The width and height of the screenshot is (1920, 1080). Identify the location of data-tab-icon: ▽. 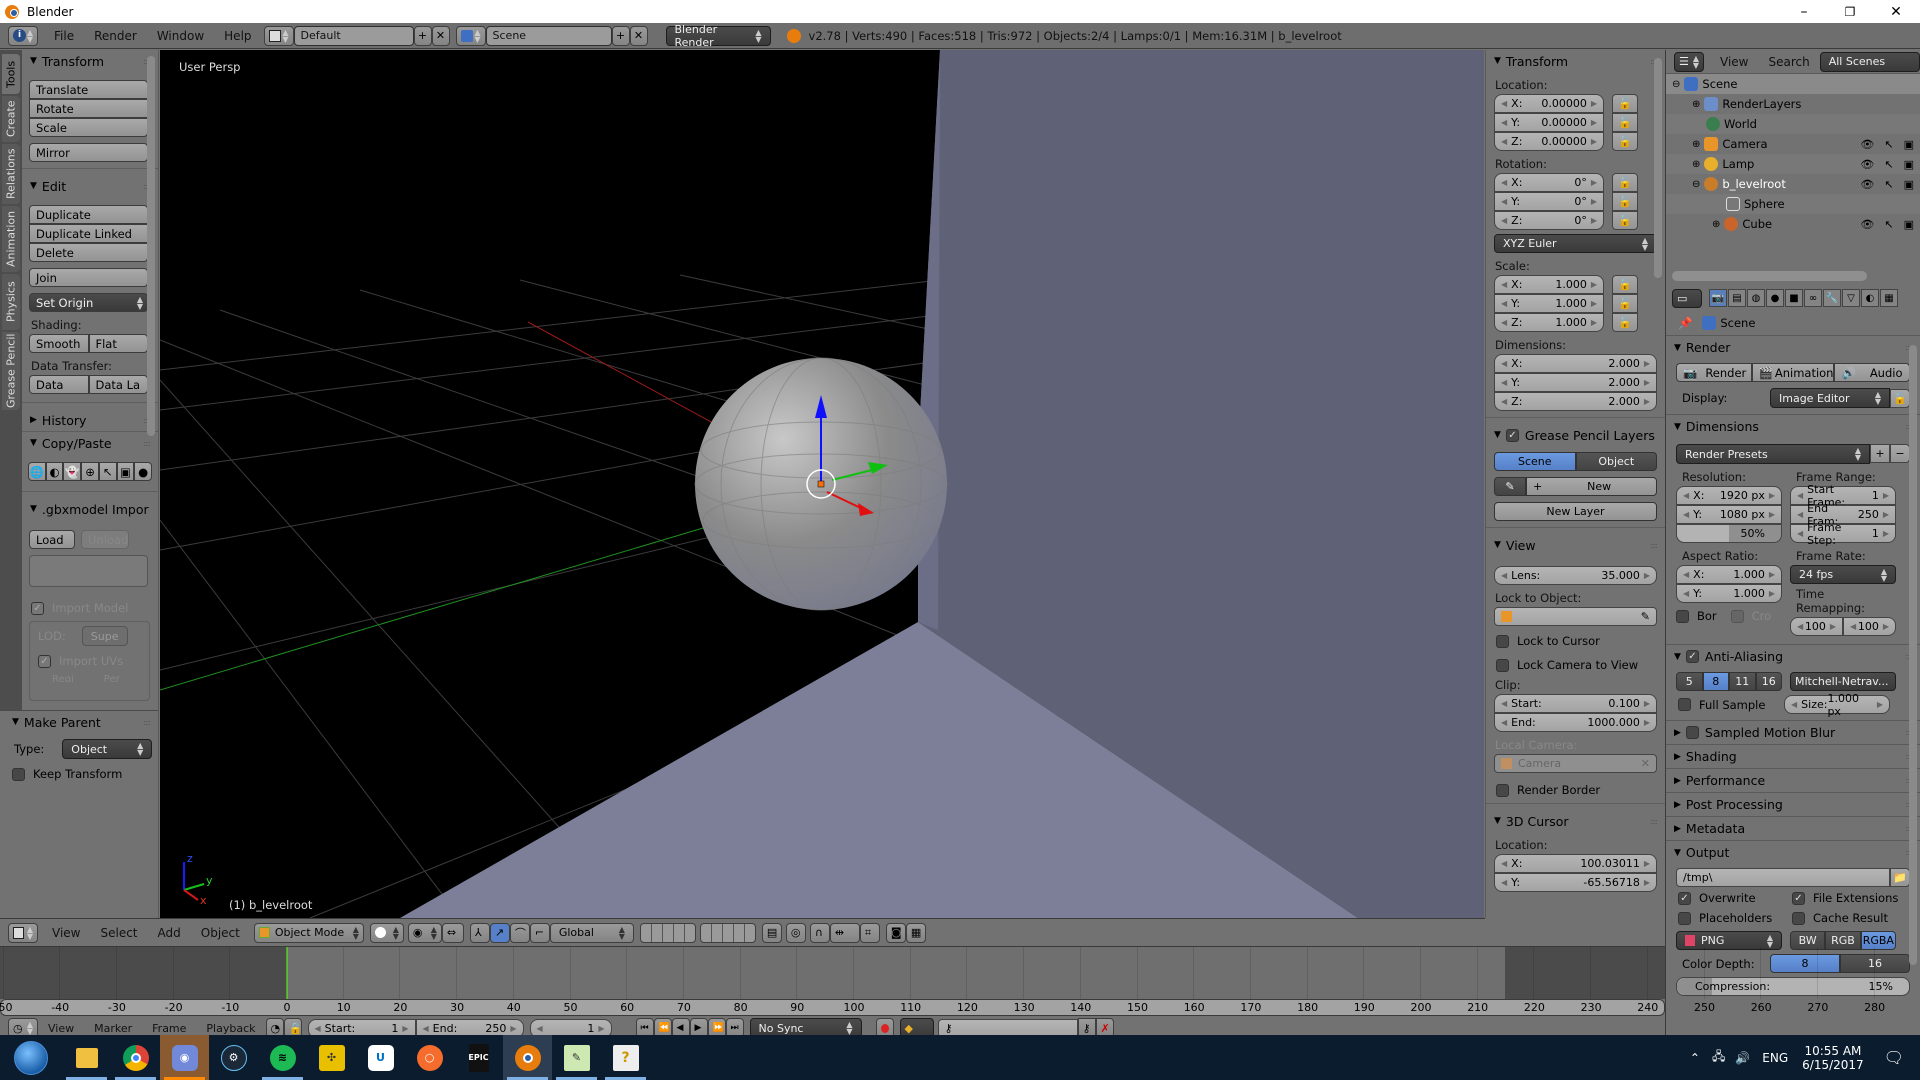
(1851, 298).